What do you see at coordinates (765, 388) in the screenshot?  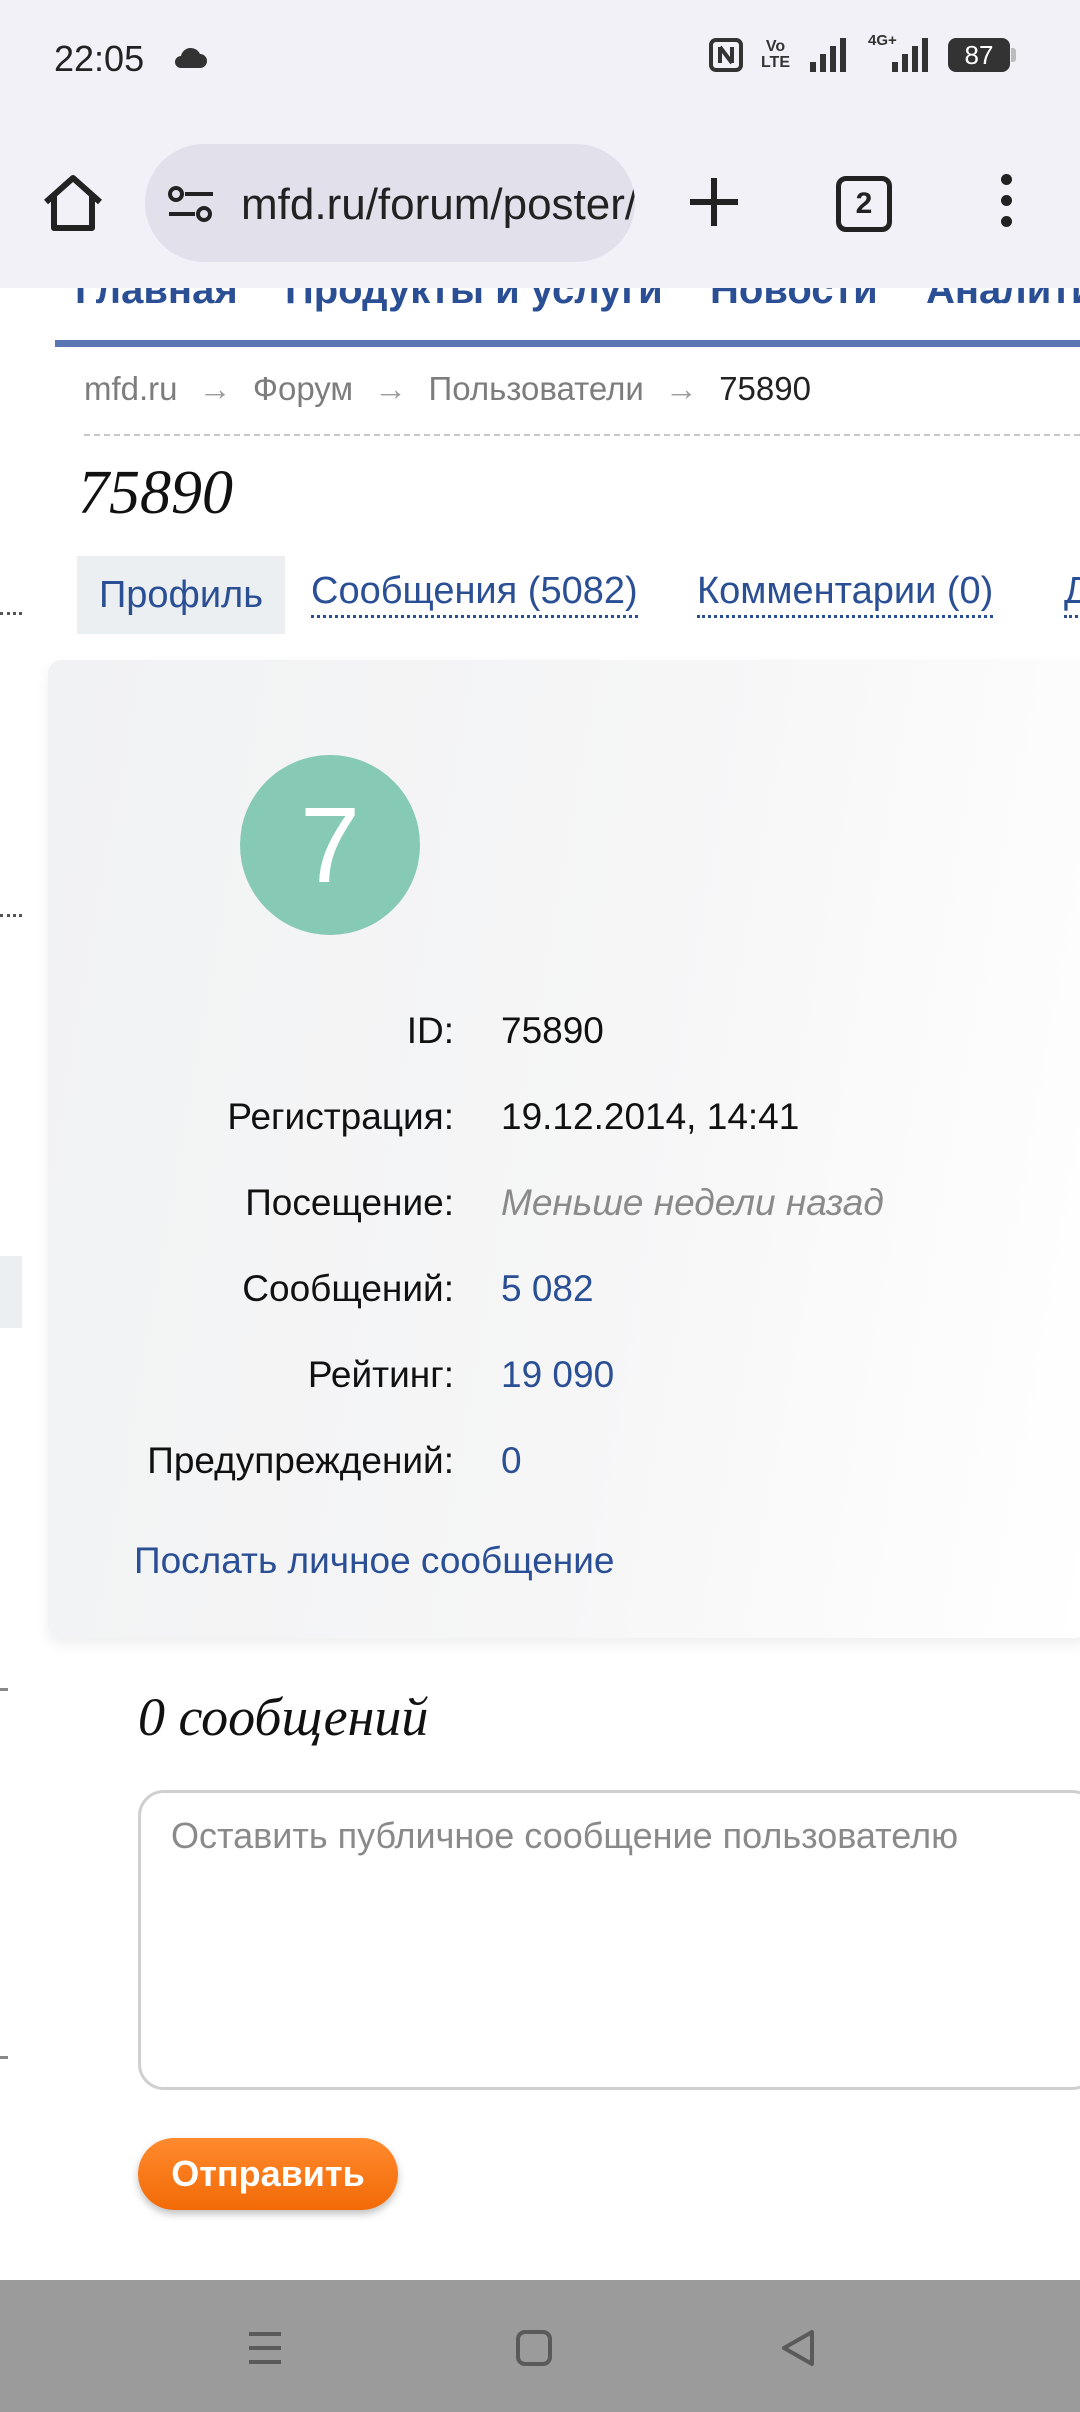 I see `breadcrumb-current: 75890` at bounding box center [765, 388].